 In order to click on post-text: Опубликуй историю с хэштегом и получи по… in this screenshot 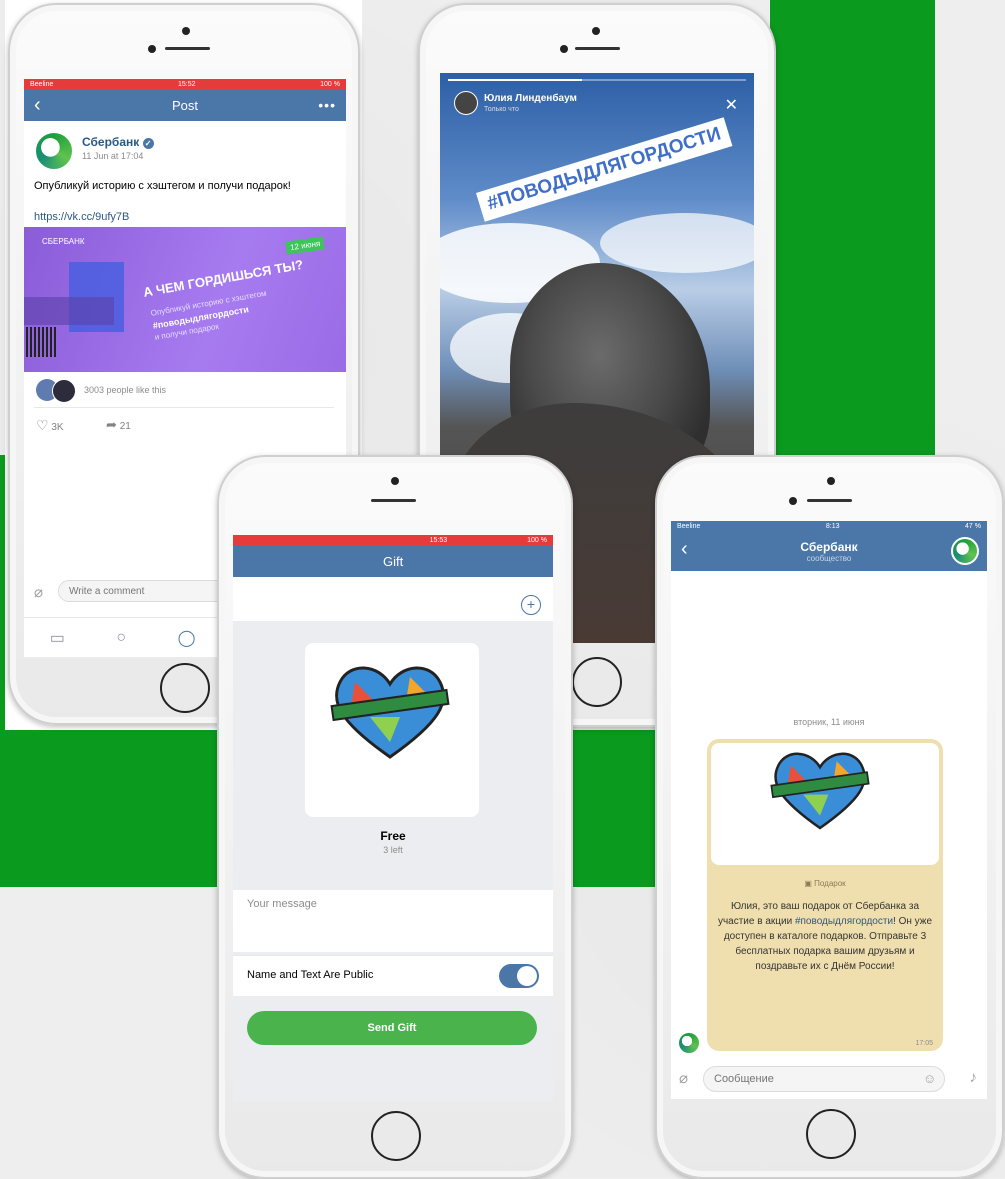, I will do `click(162, 186)`.